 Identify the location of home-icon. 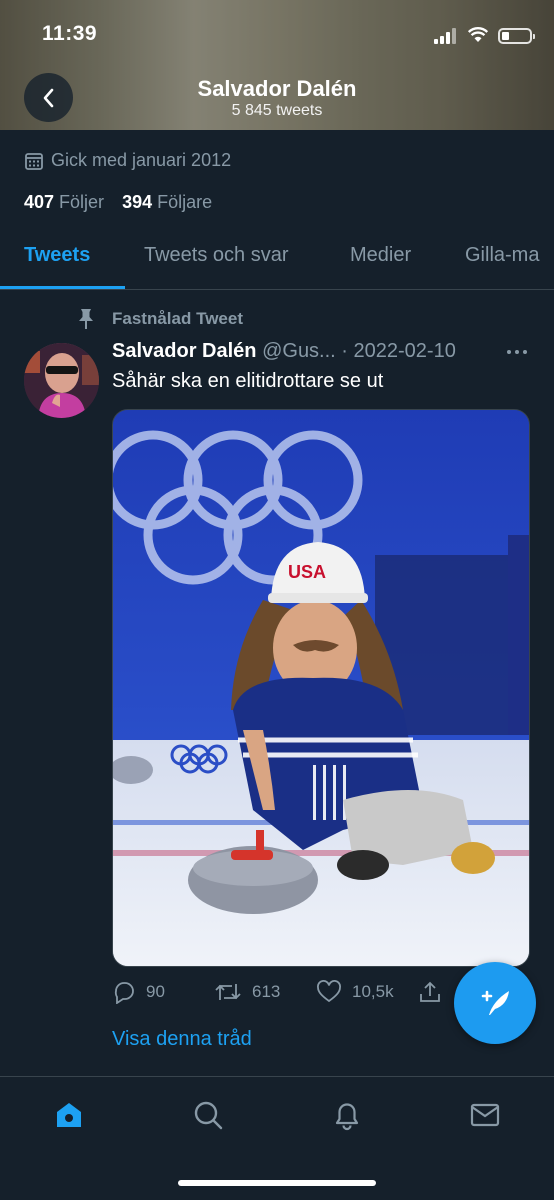
(69, 1115).